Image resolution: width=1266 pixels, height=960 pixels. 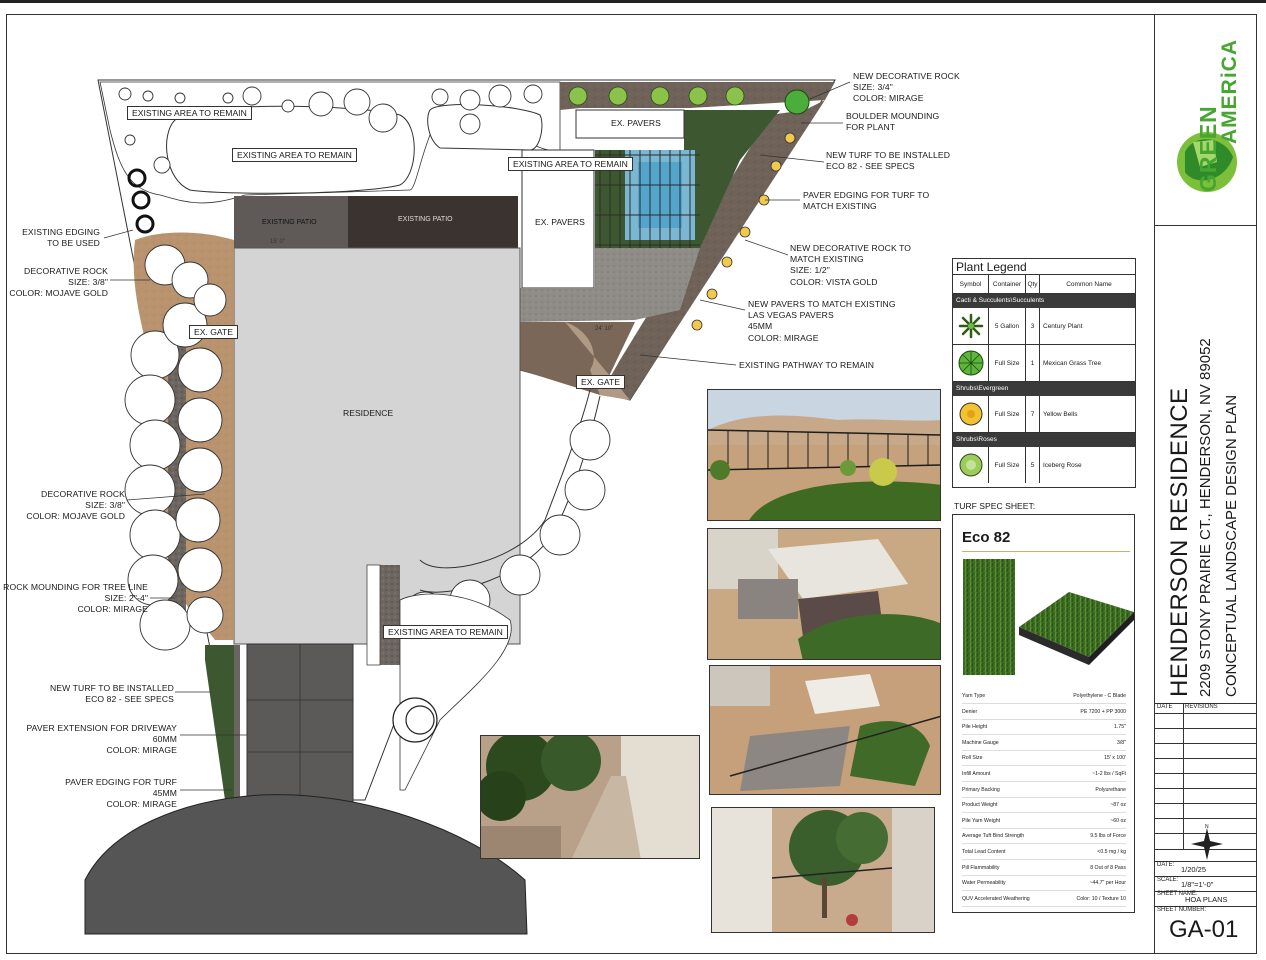 I want to click on date-value: 1/20/25, so click(x=1194, y=869).